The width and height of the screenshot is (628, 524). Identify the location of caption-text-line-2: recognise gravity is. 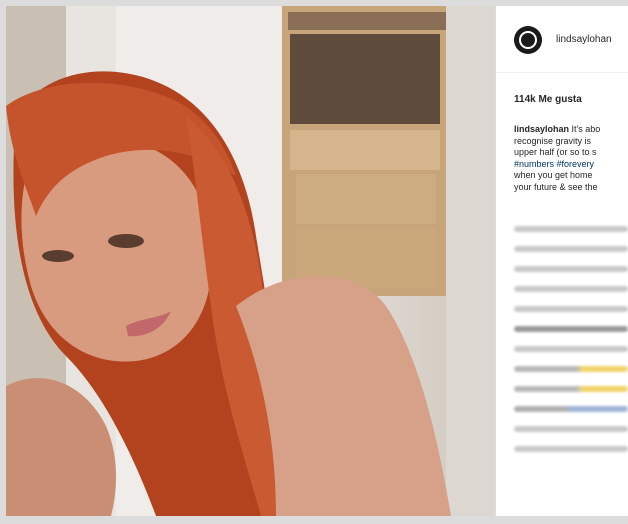
(553, 140).